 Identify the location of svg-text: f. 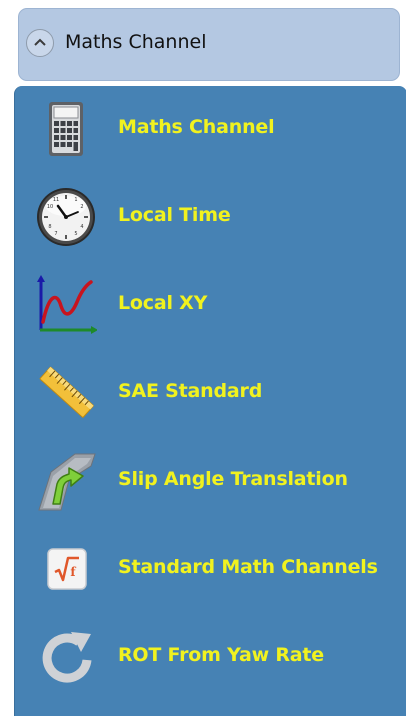
(73, 572).